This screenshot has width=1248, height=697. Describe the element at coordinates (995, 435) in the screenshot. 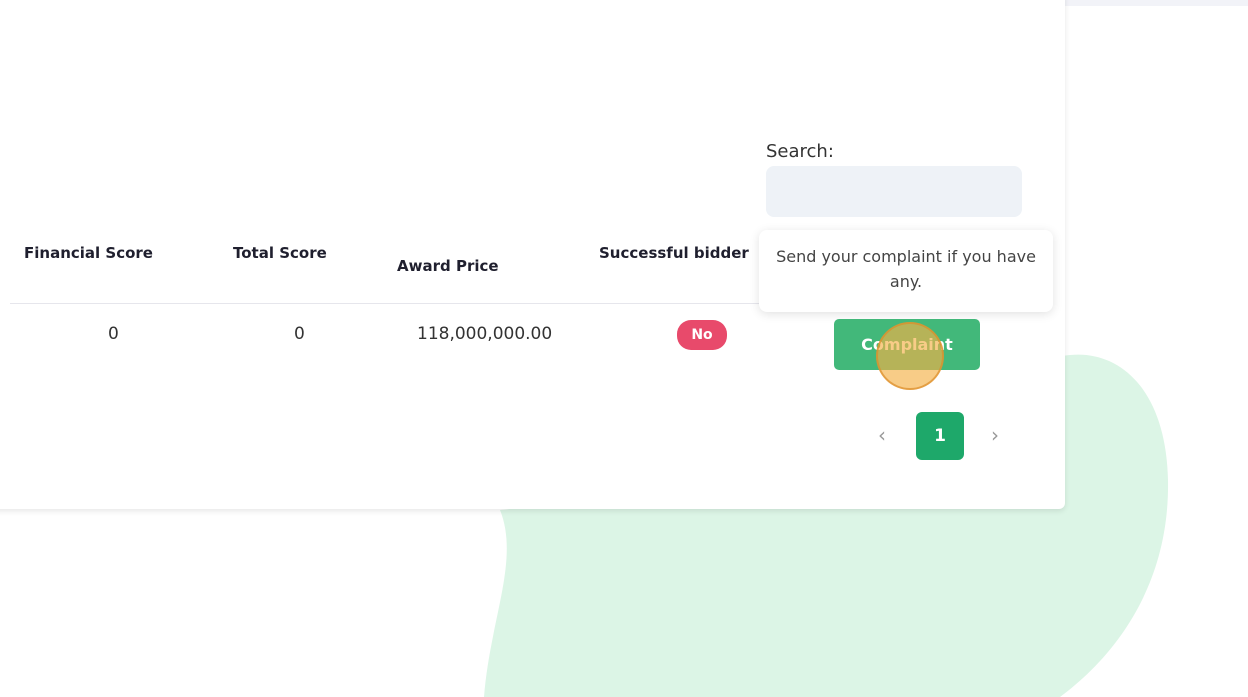

I see `chevron-right-icon: ›` at that location.